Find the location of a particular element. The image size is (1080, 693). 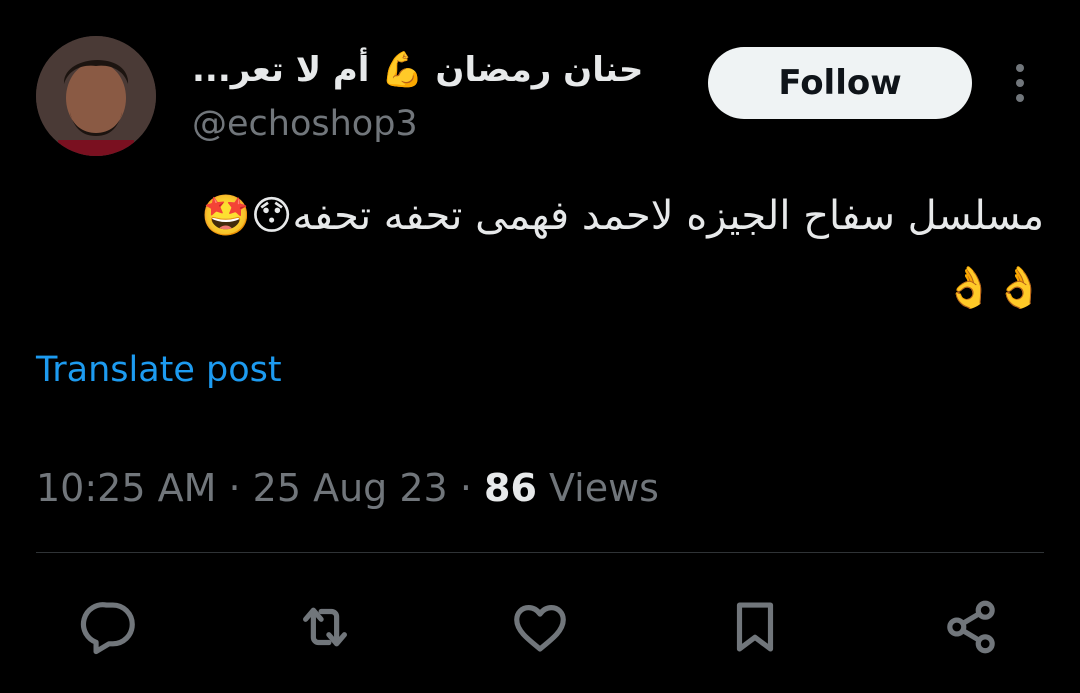

repost-icon is located at coordinates (325, 627).